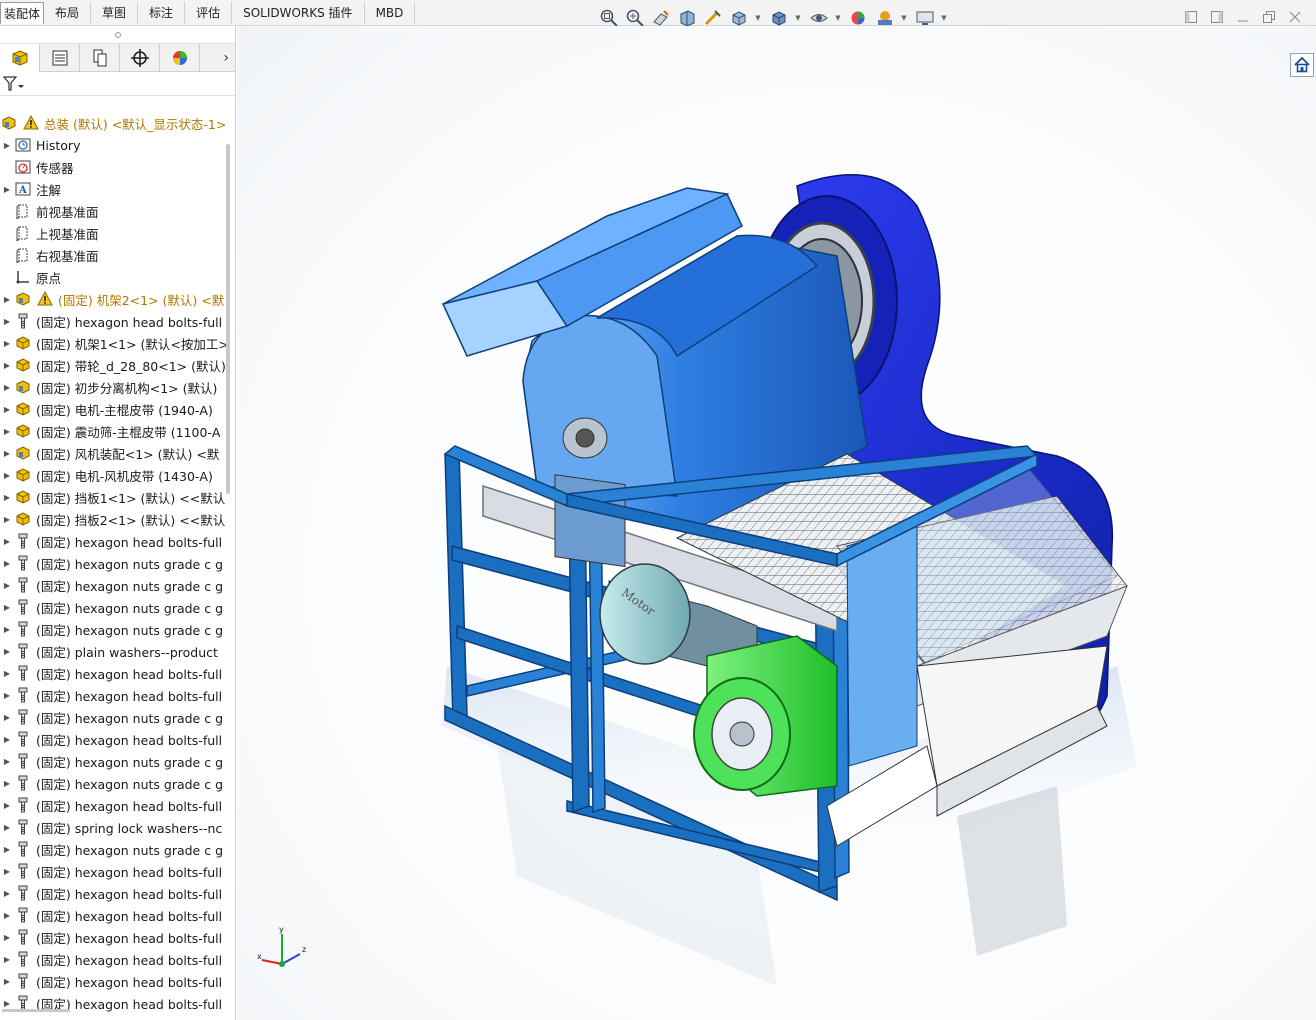 This screenshot has height=1020, width=1316. Describe the element at coordinates (217, 57) in the screenshot. I see `more-tabs-icon: ›` at that location.